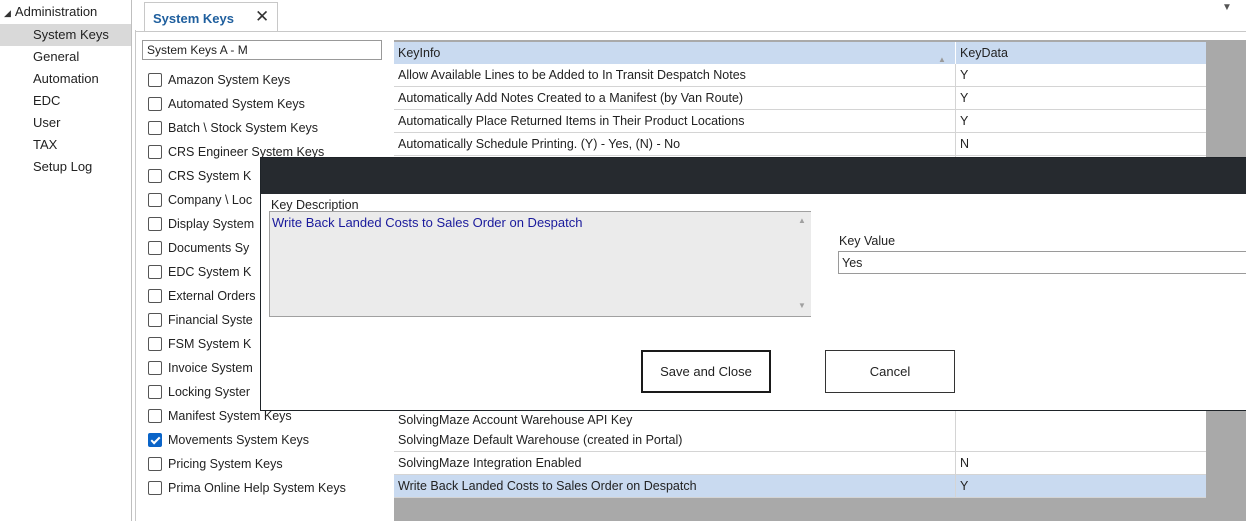 This screenshot has width=1246, height=521. What do you see at coordinates (691, 16) in the screenshot?
I see `tab-bar: System Keys ✕ ▼` at bounding box center [691, 16].